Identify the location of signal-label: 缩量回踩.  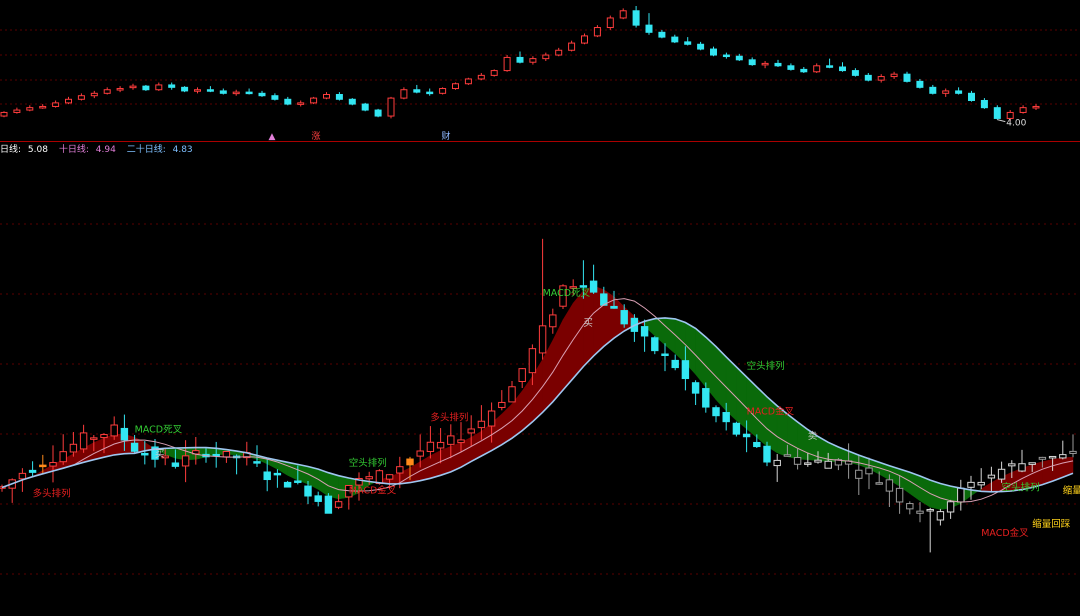
(1051, 524).